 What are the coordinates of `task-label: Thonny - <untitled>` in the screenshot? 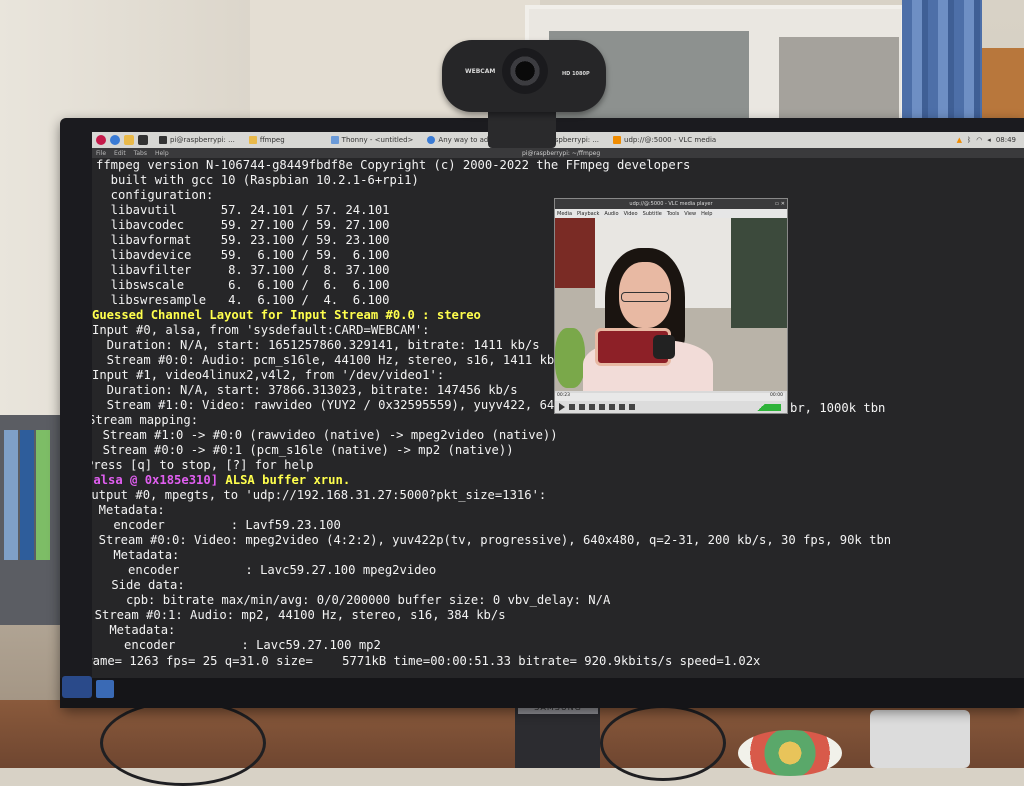 It's located at (377, 140).